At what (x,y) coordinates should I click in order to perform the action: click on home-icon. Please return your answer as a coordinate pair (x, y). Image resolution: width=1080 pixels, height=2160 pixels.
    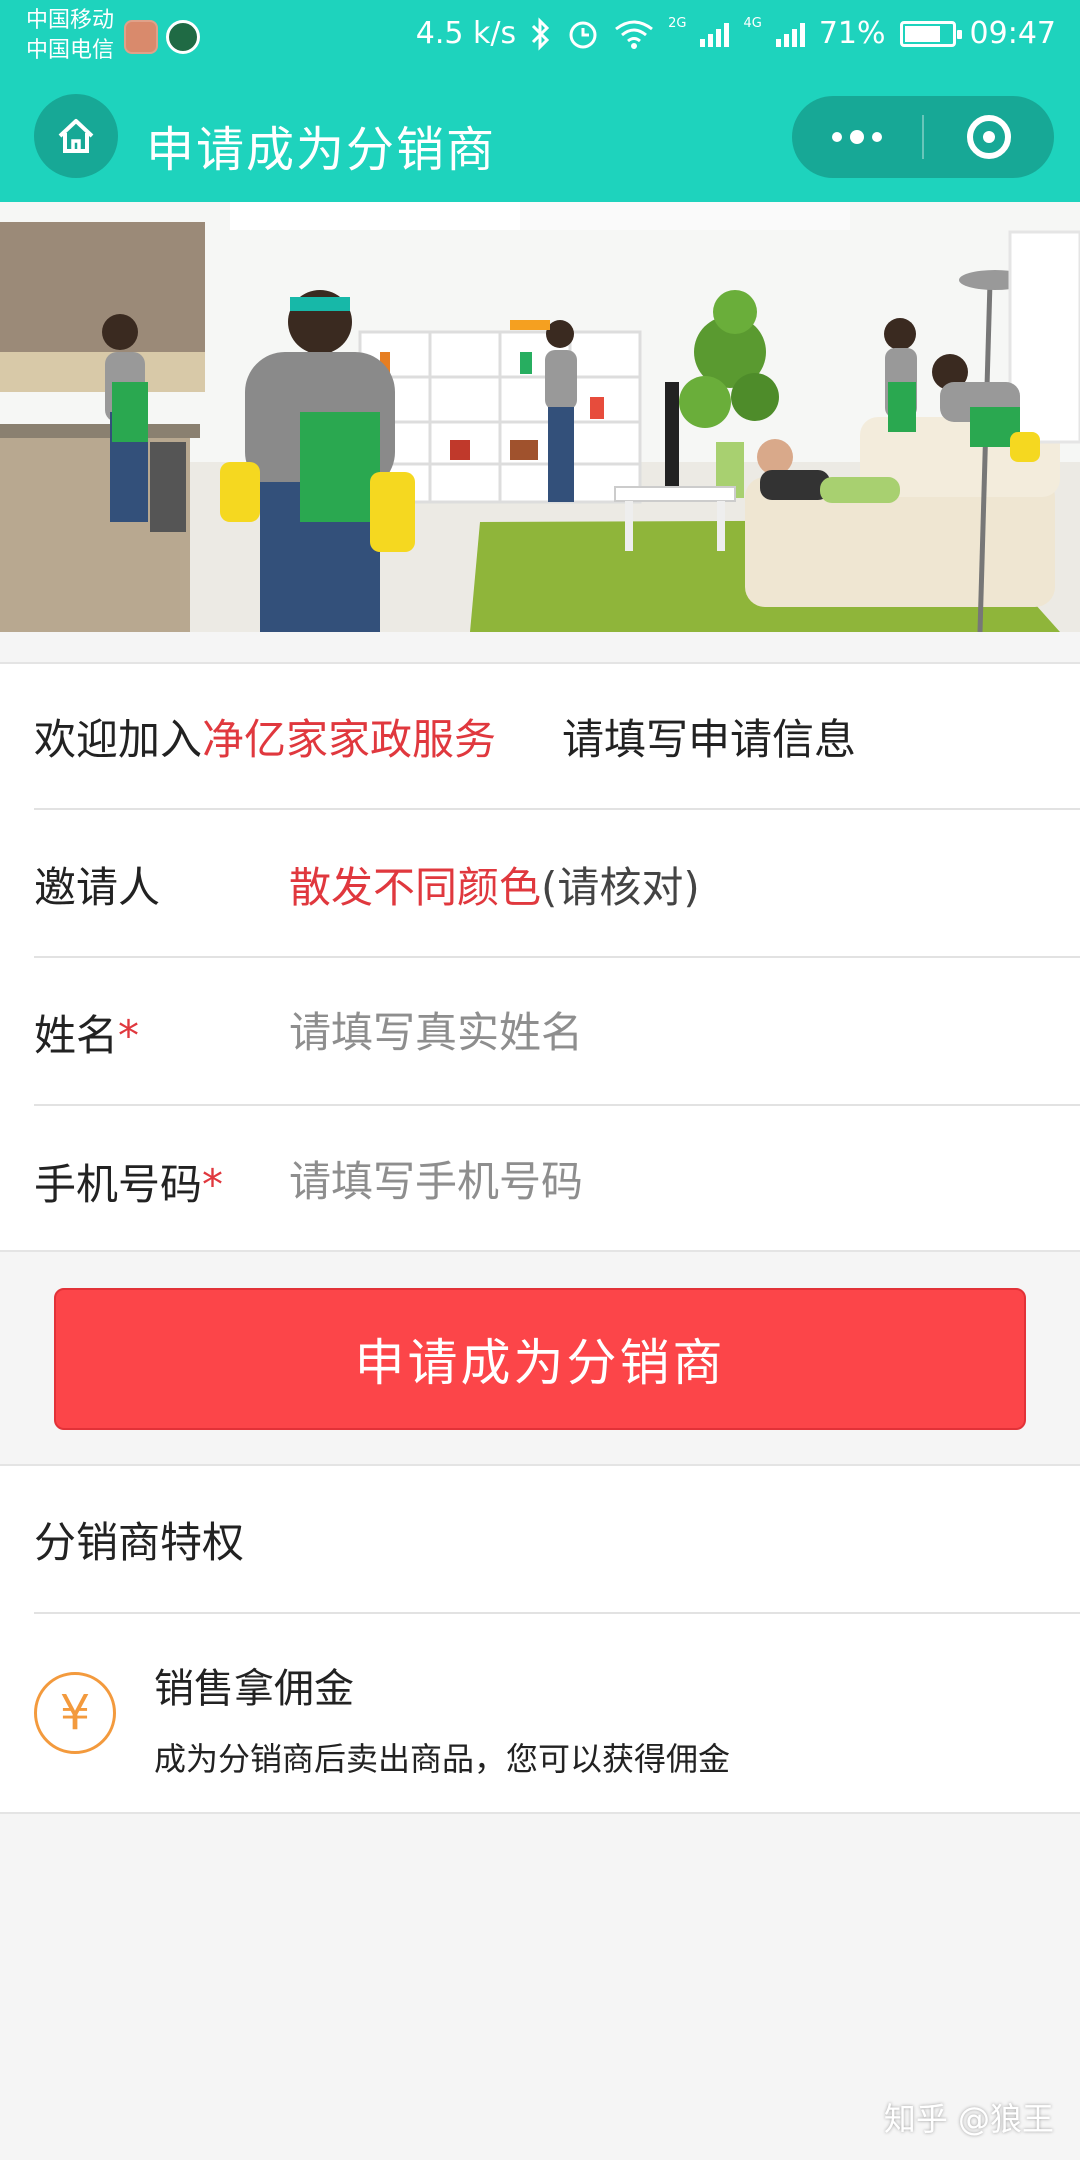
    Looking at the image, I should click on (76, 136).